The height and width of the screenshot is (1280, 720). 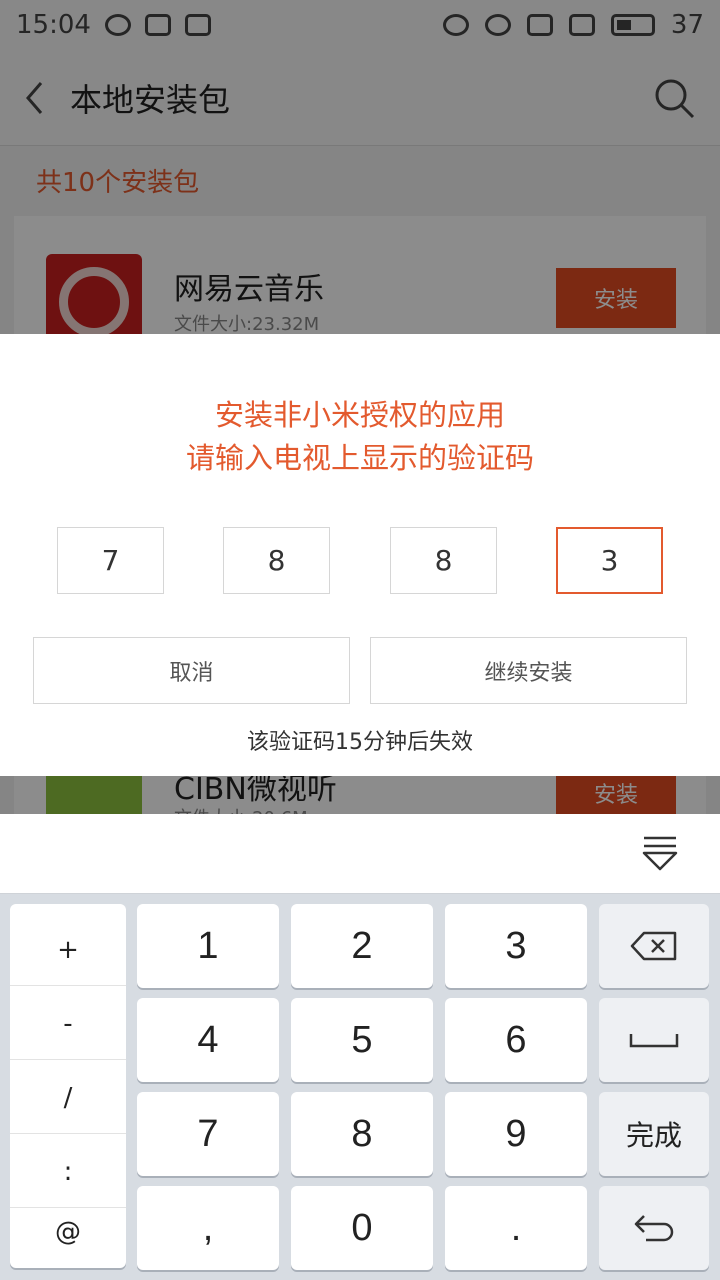 I want to click on code-digit-3: 8, so click(x=443, y=560).